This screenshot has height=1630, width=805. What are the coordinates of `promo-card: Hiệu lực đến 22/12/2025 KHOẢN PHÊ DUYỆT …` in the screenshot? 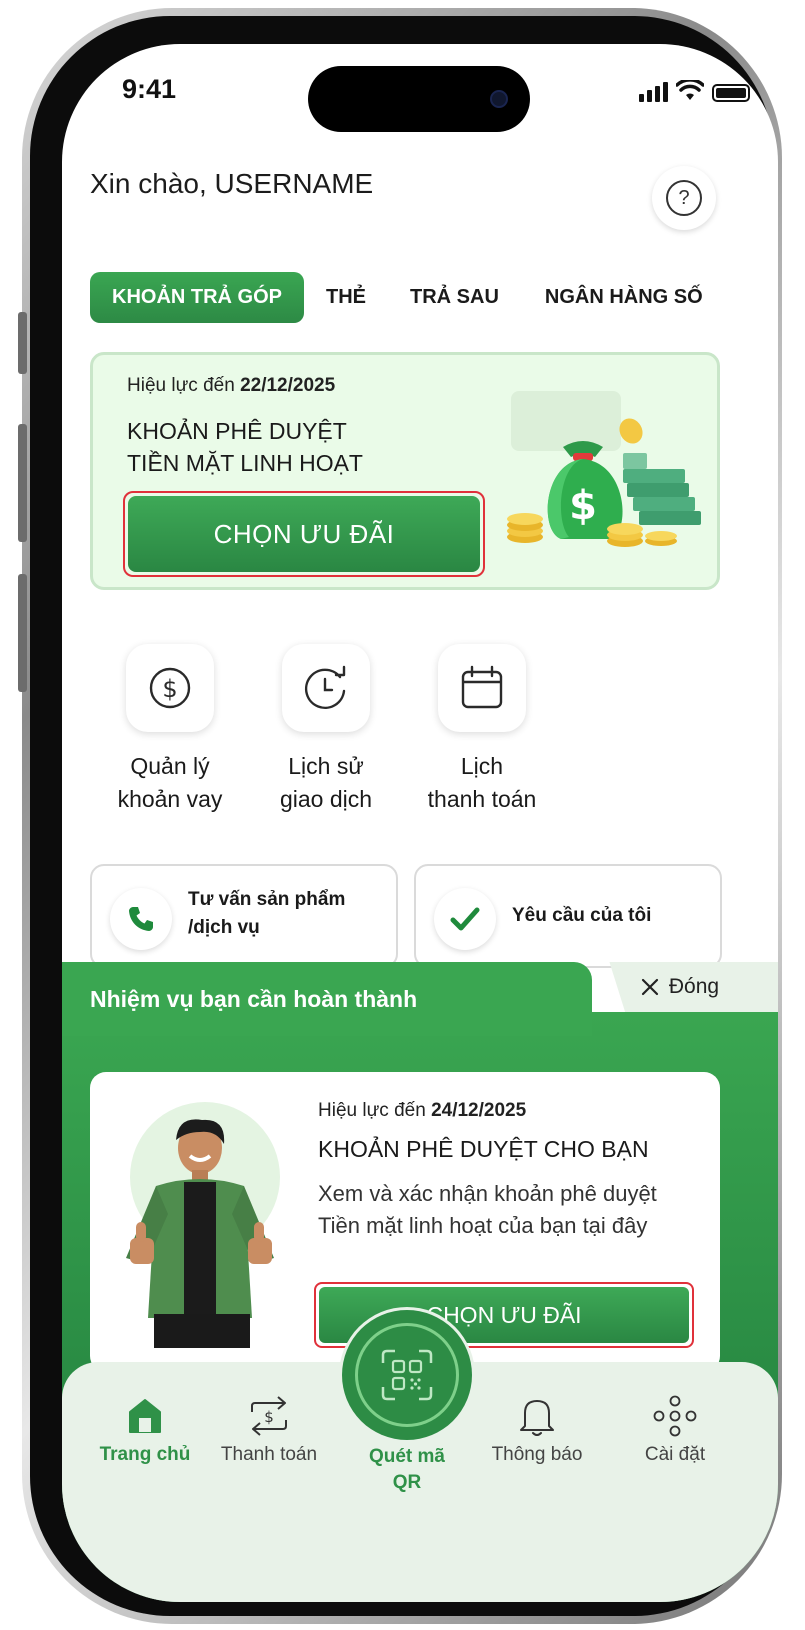 It's located at (405, 471).